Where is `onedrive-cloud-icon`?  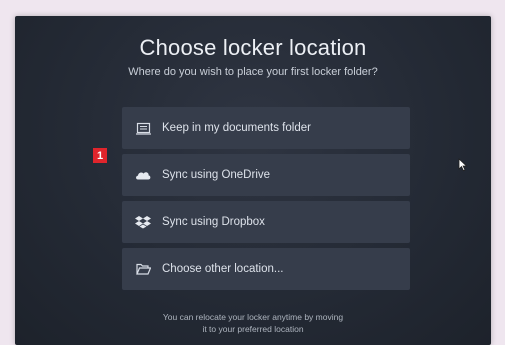
onedrive-cloud-icon is located at coordinates (143, 175).